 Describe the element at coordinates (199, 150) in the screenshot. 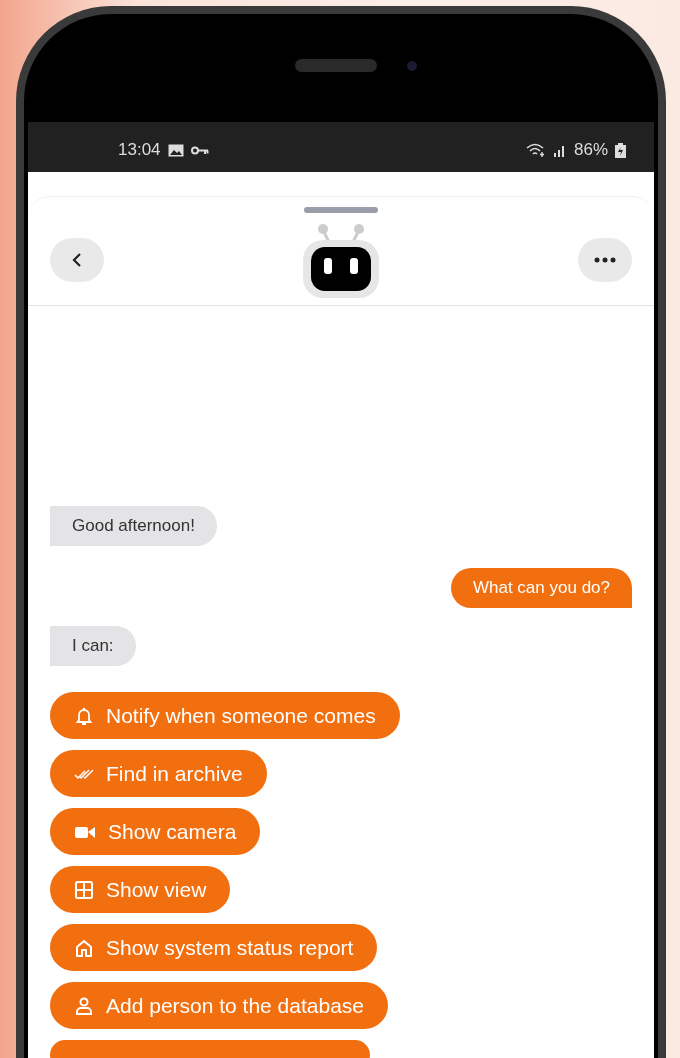

I see `key-icon` at that location.